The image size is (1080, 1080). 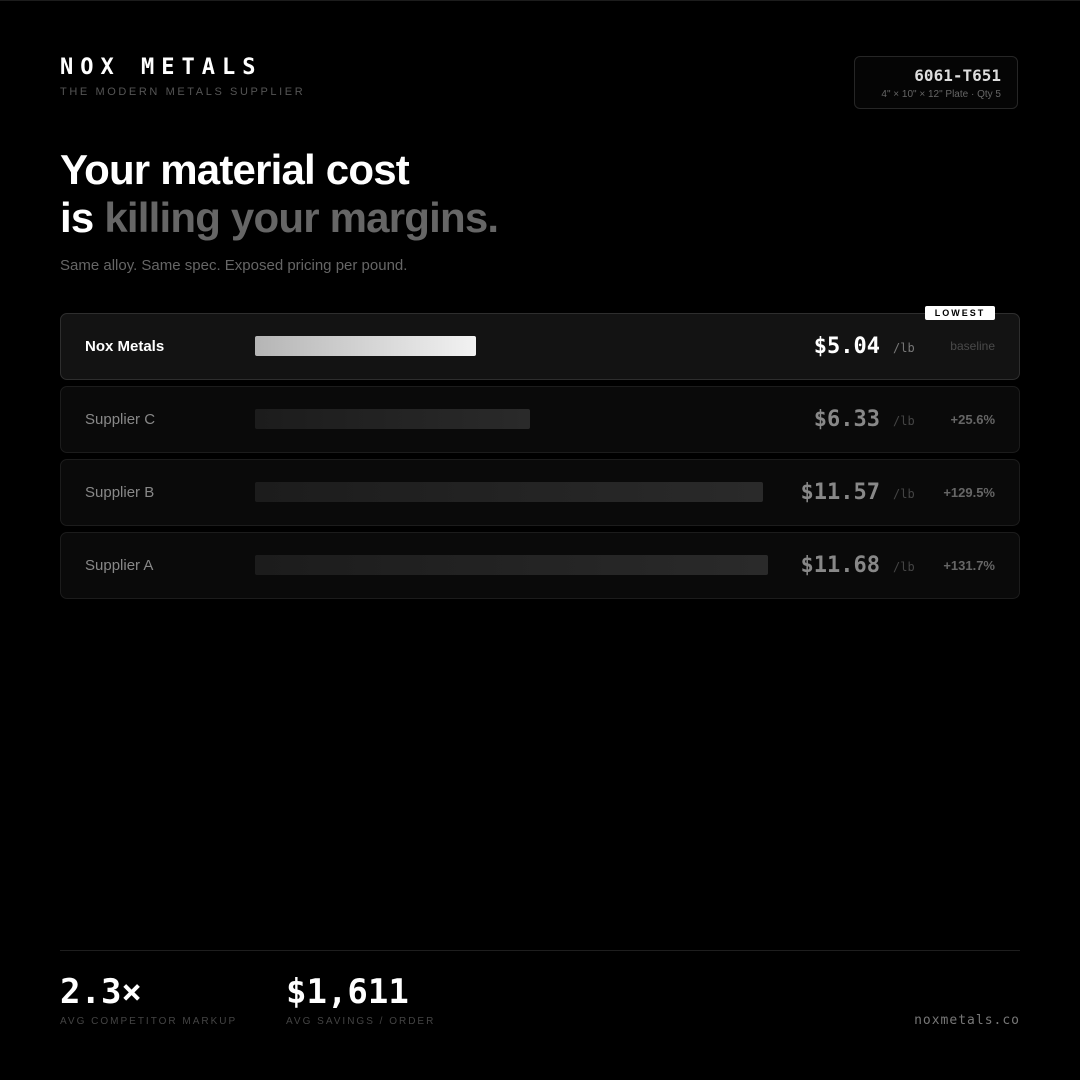 What do you see at coordinates (347, 992) in the screenshot?
I see `stat-value: $1,611` at bounding box center [347, 992].